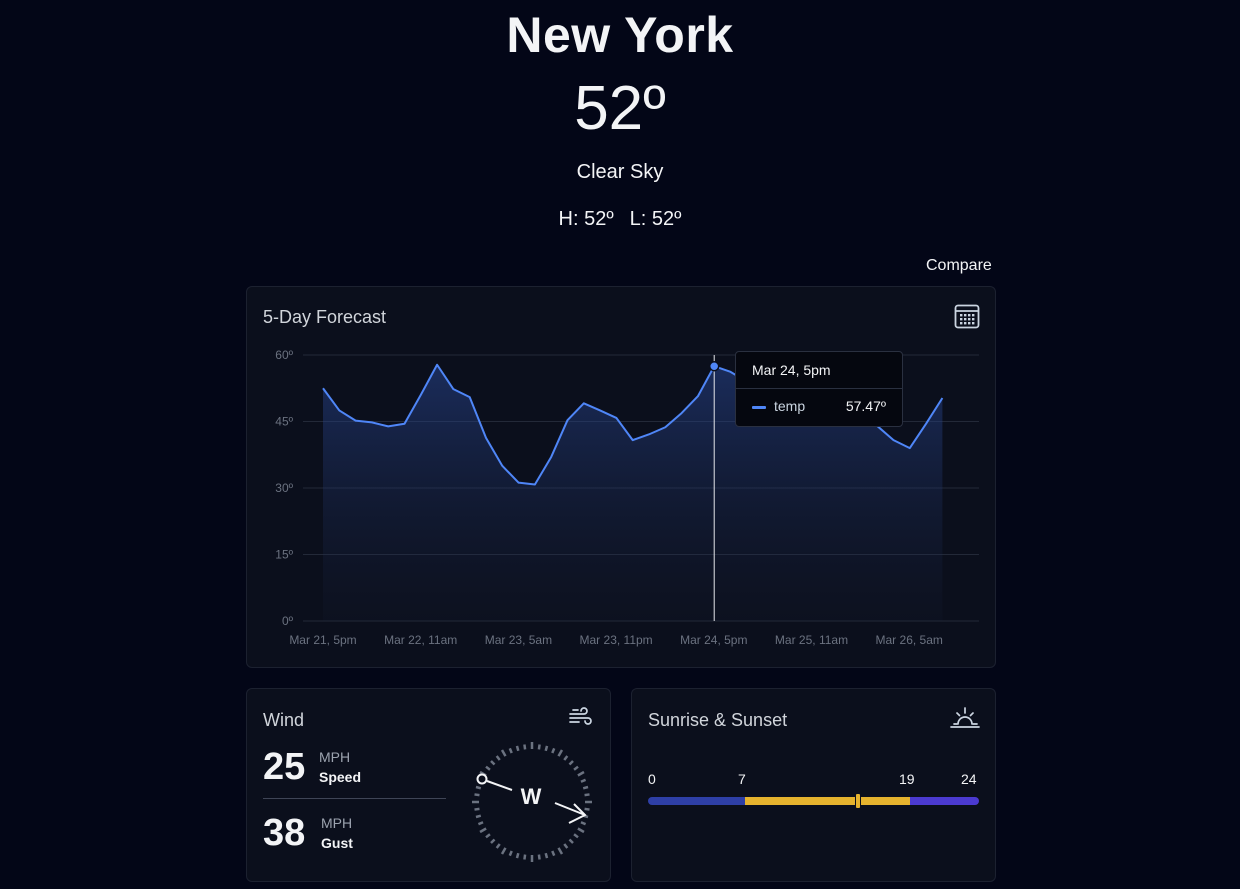 This screenshot has height=889, width=1240. I want to click on x-tick-label: Mar 25, 11am, so click(811, 640).